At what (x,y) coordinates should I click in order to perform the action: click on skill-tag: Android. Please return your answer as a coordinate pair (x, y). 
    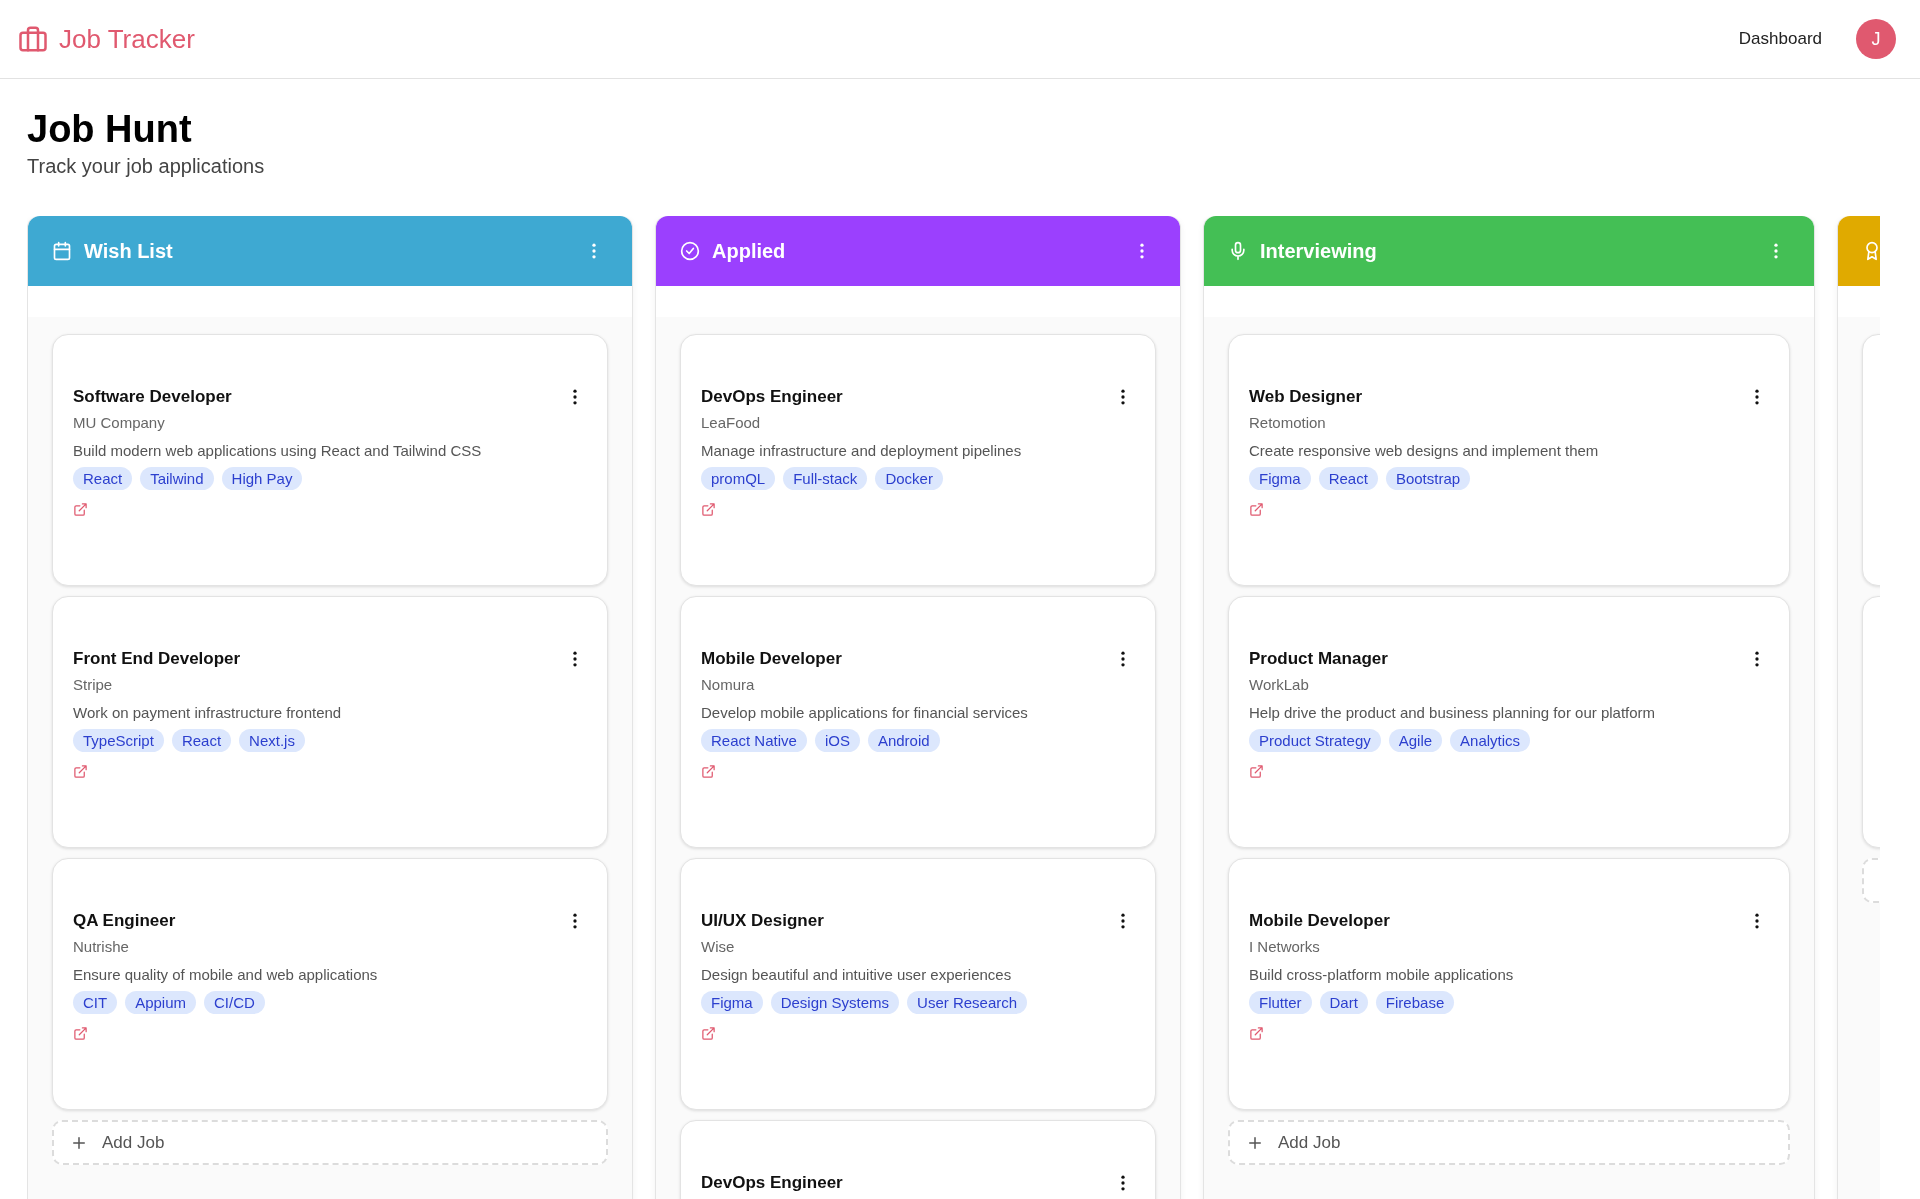
    Looking at the image, I should click on (903, 740).